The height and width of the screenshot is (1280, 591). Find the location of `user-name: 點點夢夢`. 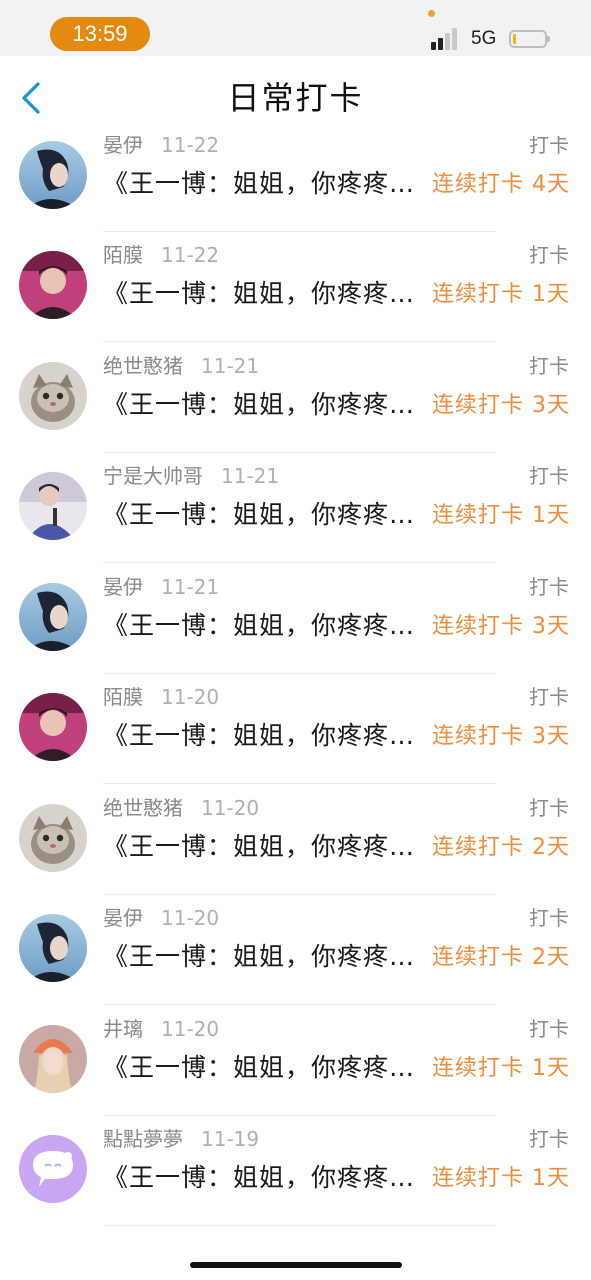

user-name: 點點夢夢 is located at coordinates (143, 1139).